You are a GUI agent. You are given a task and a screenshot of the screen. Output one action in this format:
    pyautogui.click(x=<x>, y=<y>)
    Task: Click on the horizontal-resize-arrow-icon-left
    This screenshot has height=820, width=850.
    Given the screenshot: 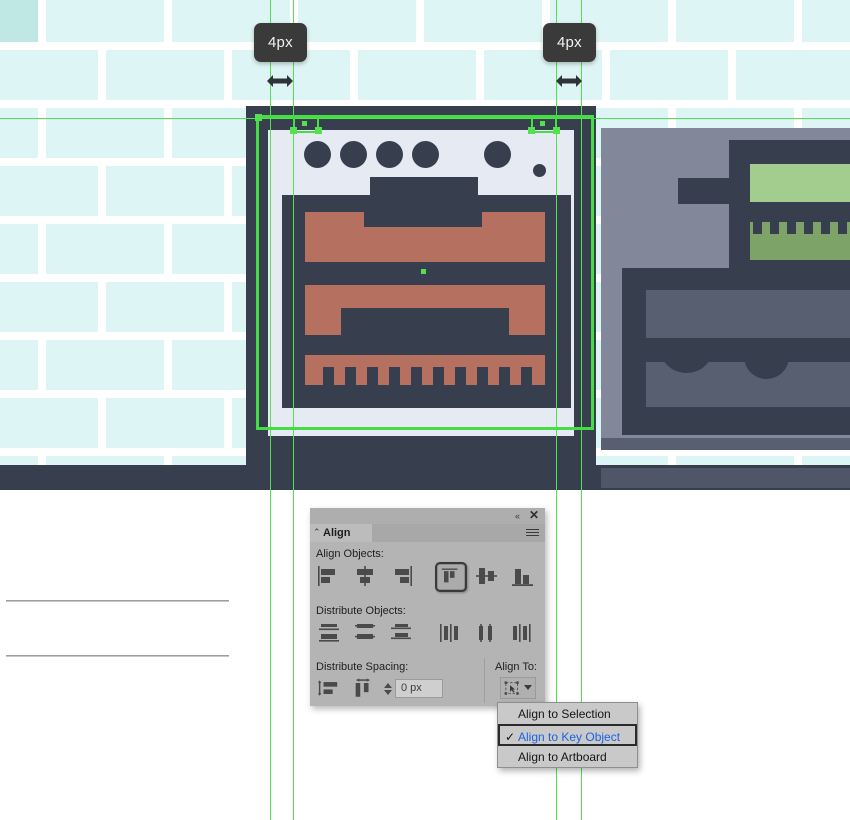 What is the action you would take?
    pyautogui.click(x=280, y=81)
    